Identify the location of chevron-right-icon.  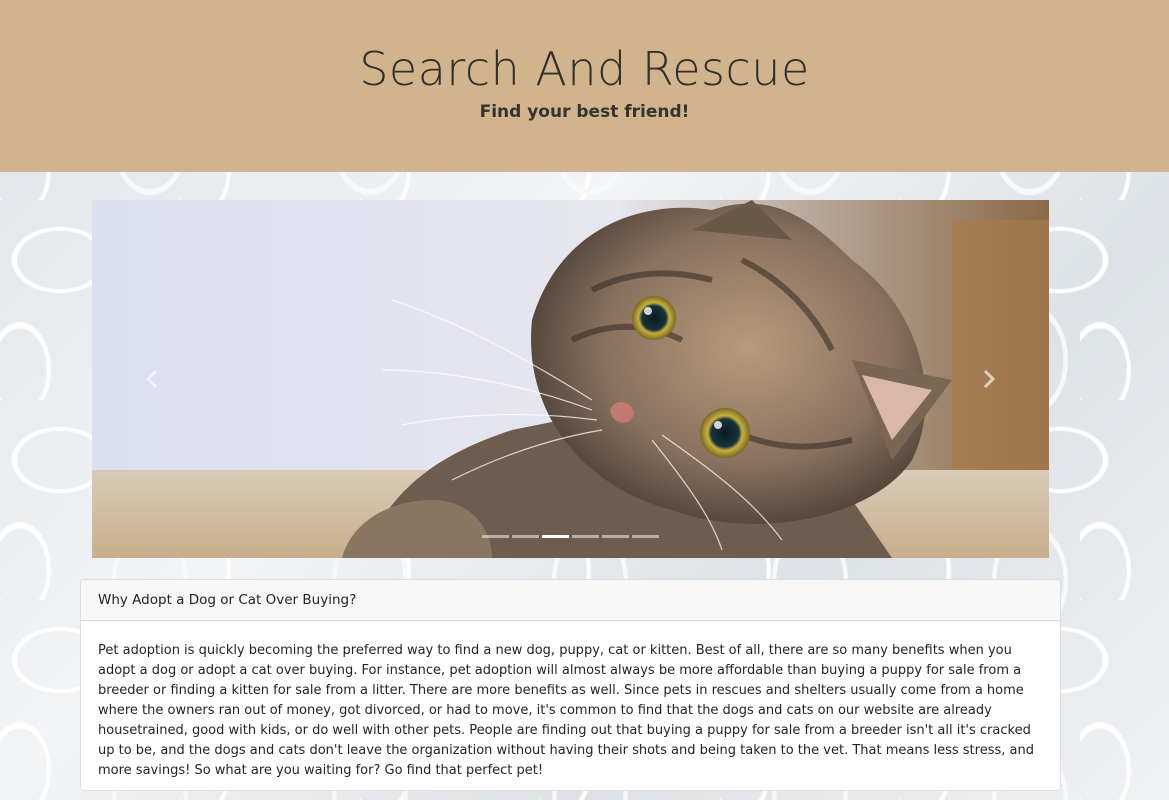
(989, 379).